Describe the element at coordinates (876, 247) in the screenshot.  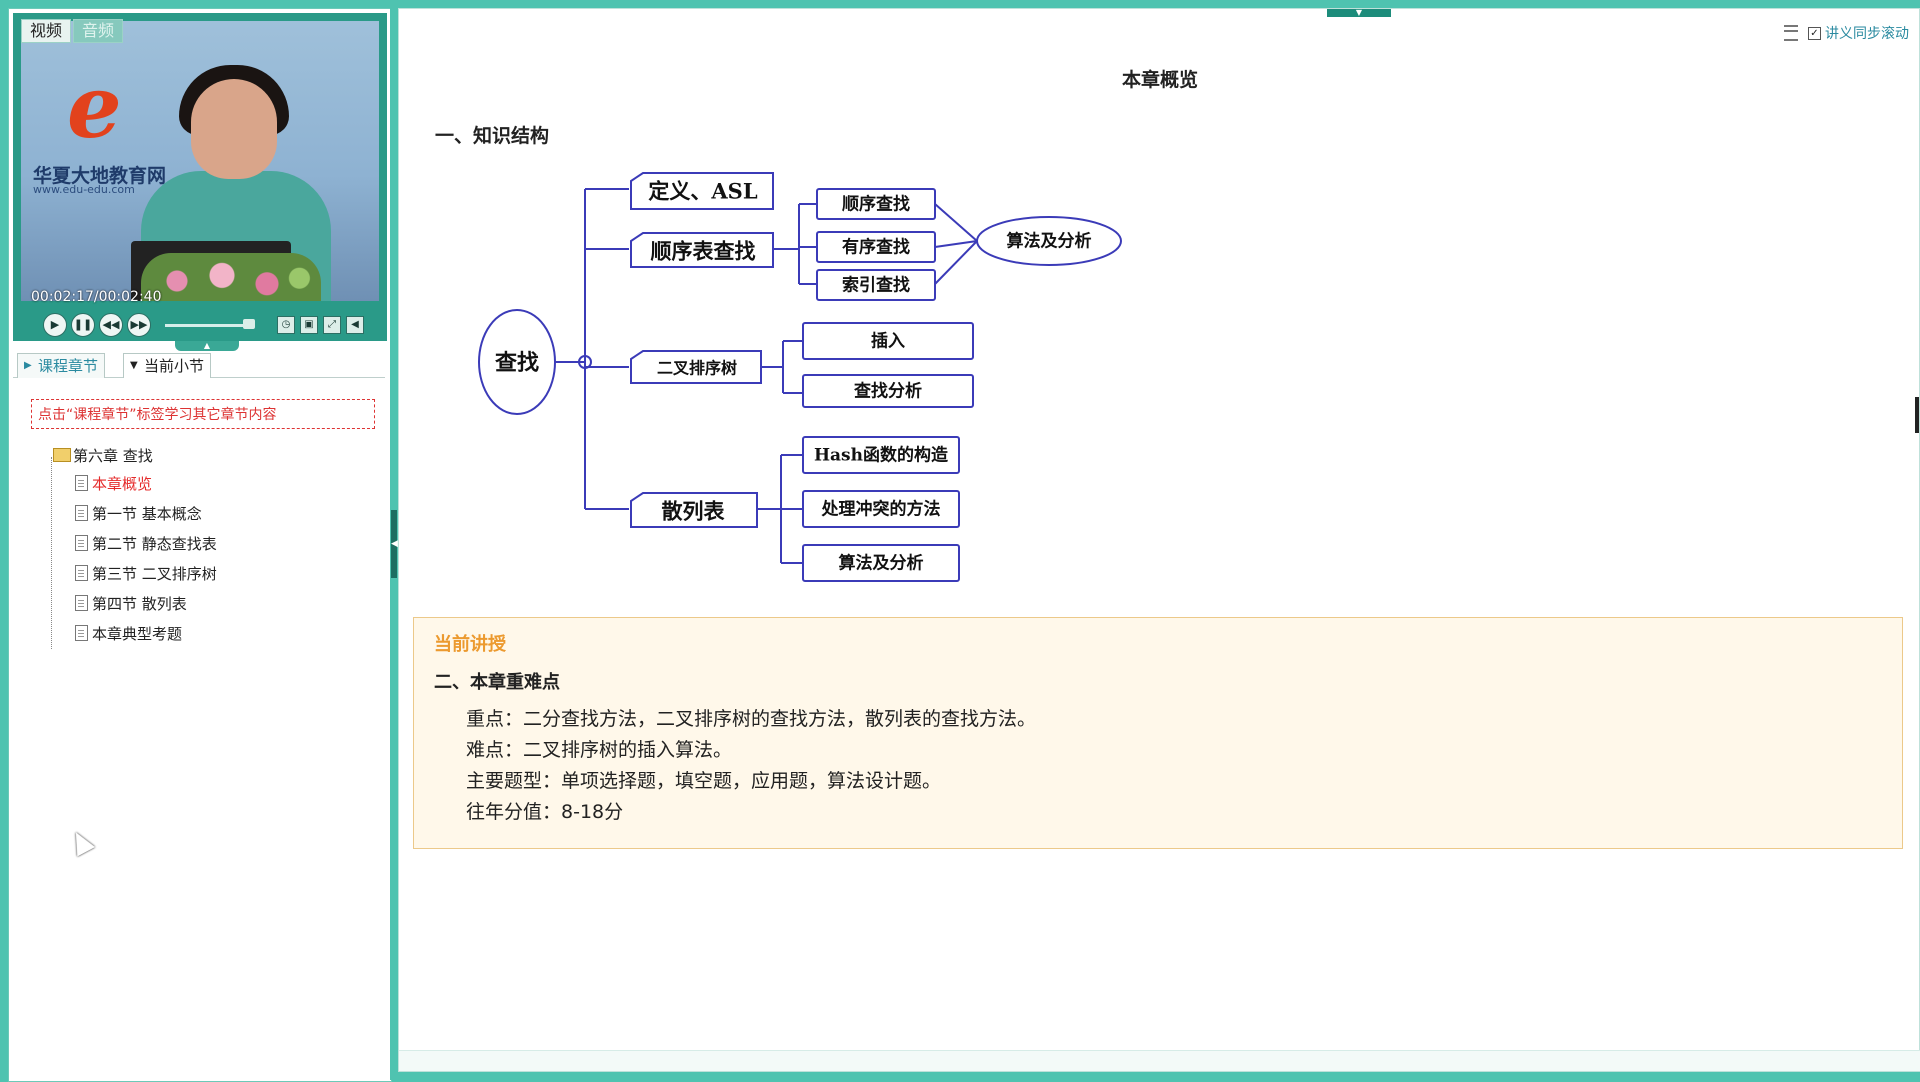
I see `mindmap-node-ordered-search: 有序查找` at that location.